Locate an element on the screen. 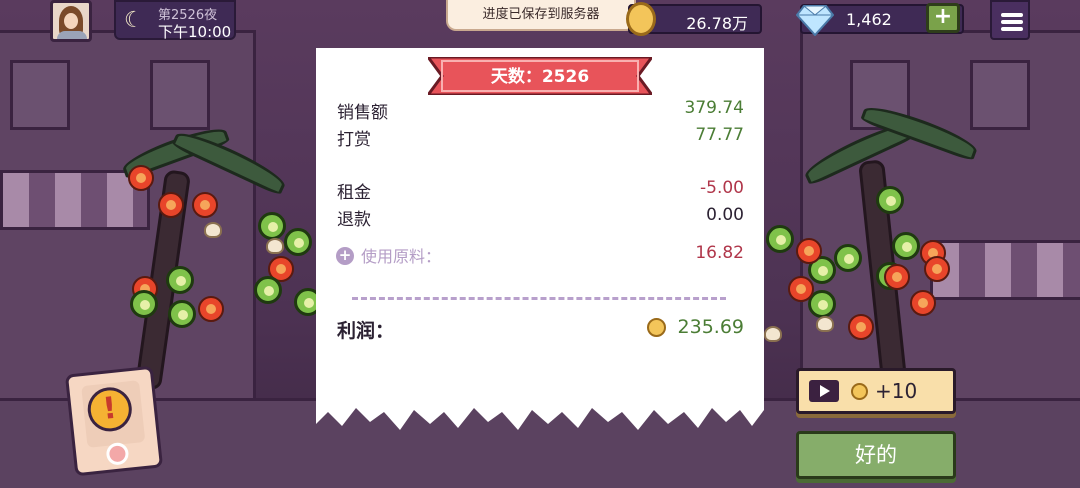  day-title: 天数：2526 is located at coordinates (540, 77).